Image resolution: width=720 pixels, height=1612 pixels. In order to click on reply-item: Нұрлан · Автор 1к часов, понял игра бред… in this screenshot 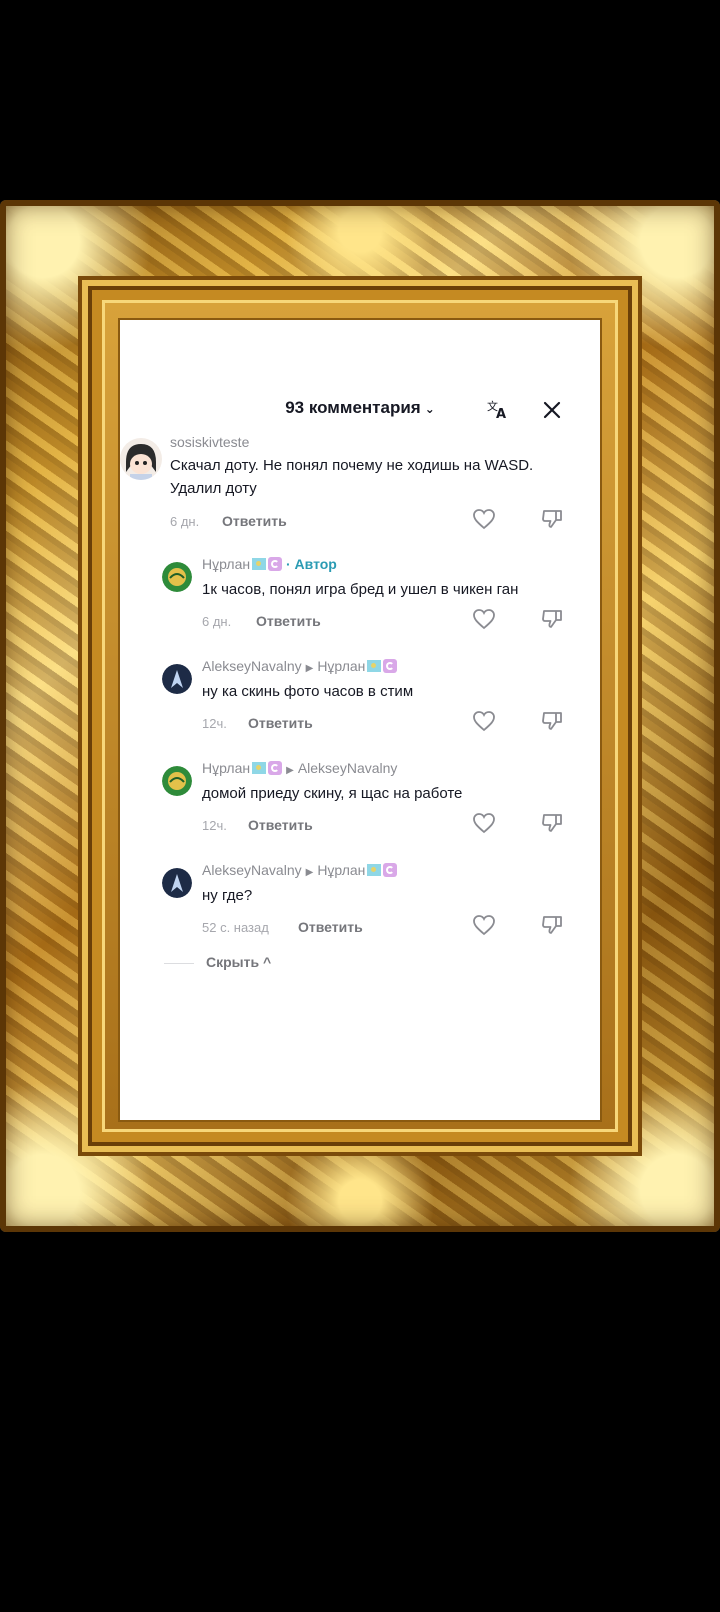, I will do `click(360, 598)`.